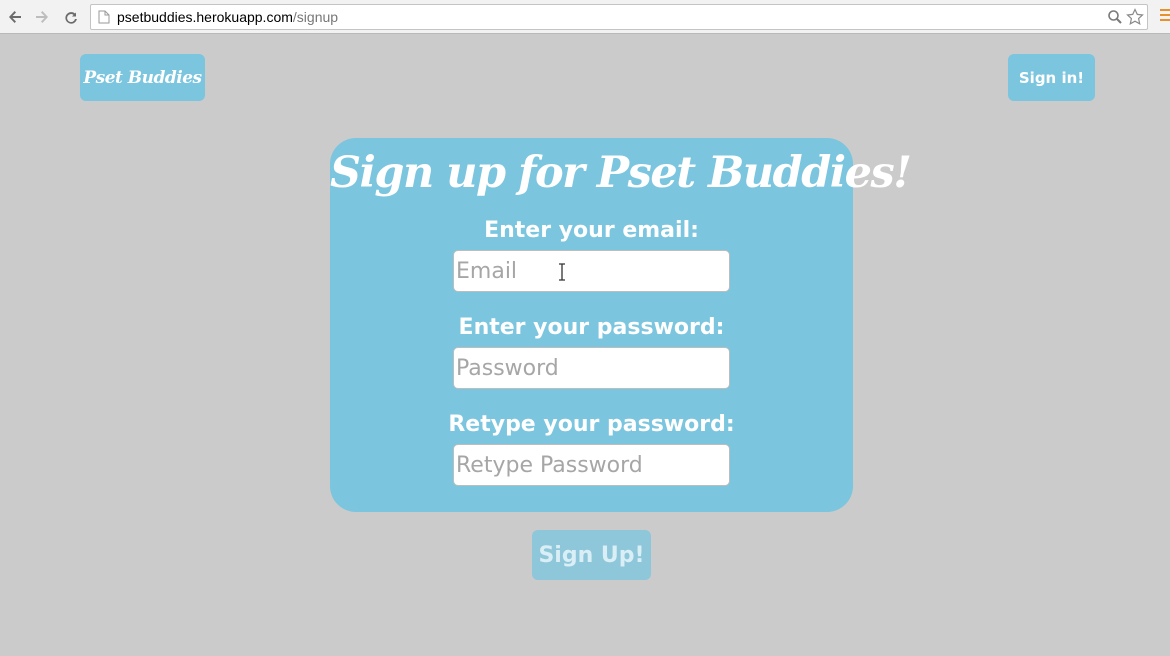 This screenshot has width=1170, height=656. I want to click on page-icon, so click(104, 17).